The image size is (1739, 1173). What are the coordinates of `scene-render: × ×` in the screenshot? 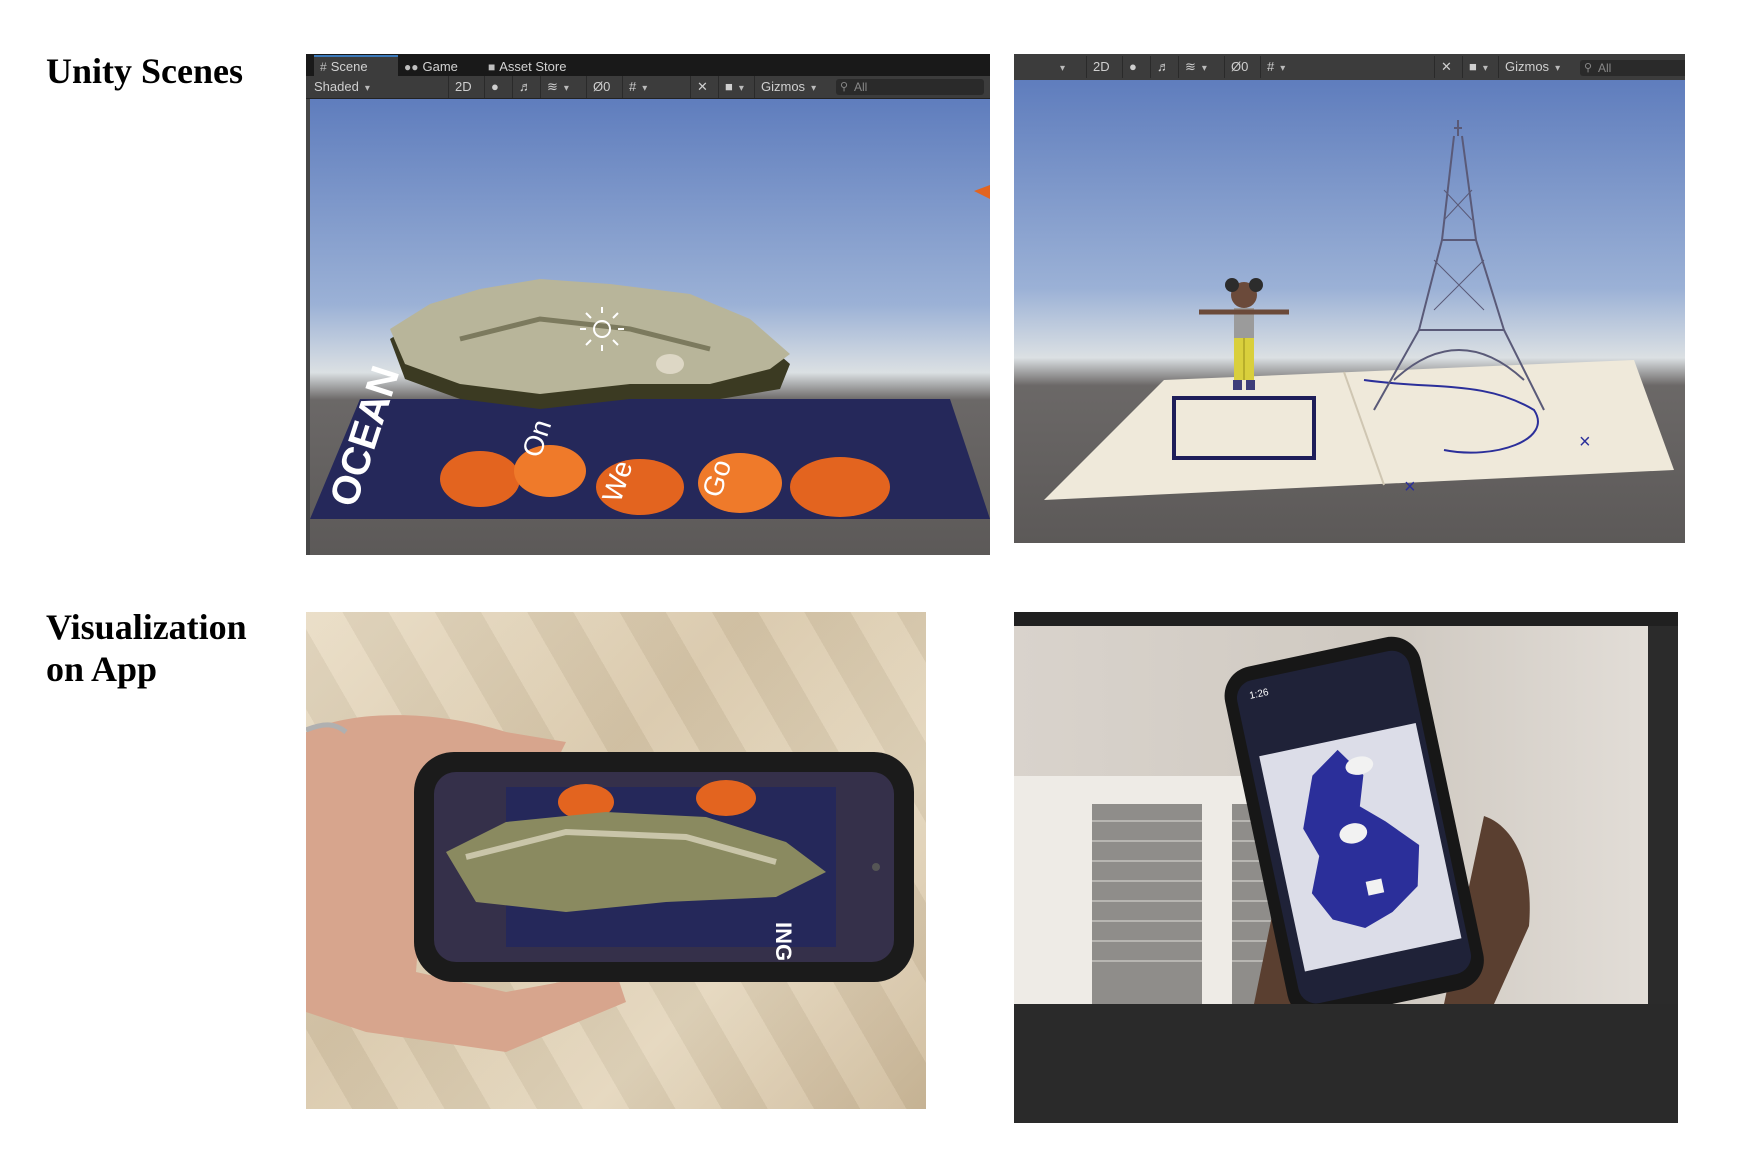 It's located at (1359, 310).